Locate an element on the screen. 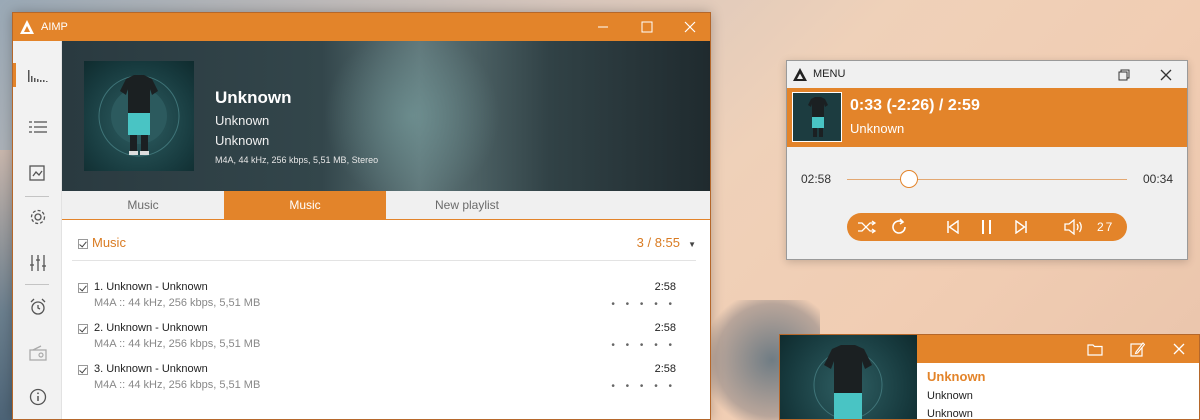 This screenshot has height=420, width=1200. maximize-icon is located at coordinates (647, 27).